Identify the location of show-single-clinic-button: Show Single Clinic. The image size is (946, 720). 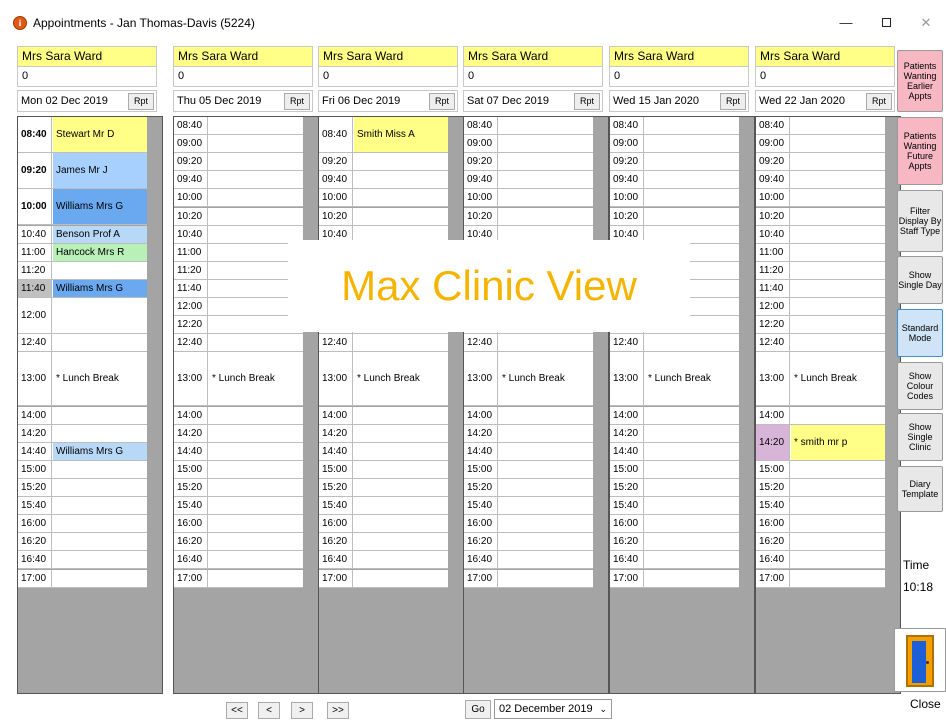
(920, 437).